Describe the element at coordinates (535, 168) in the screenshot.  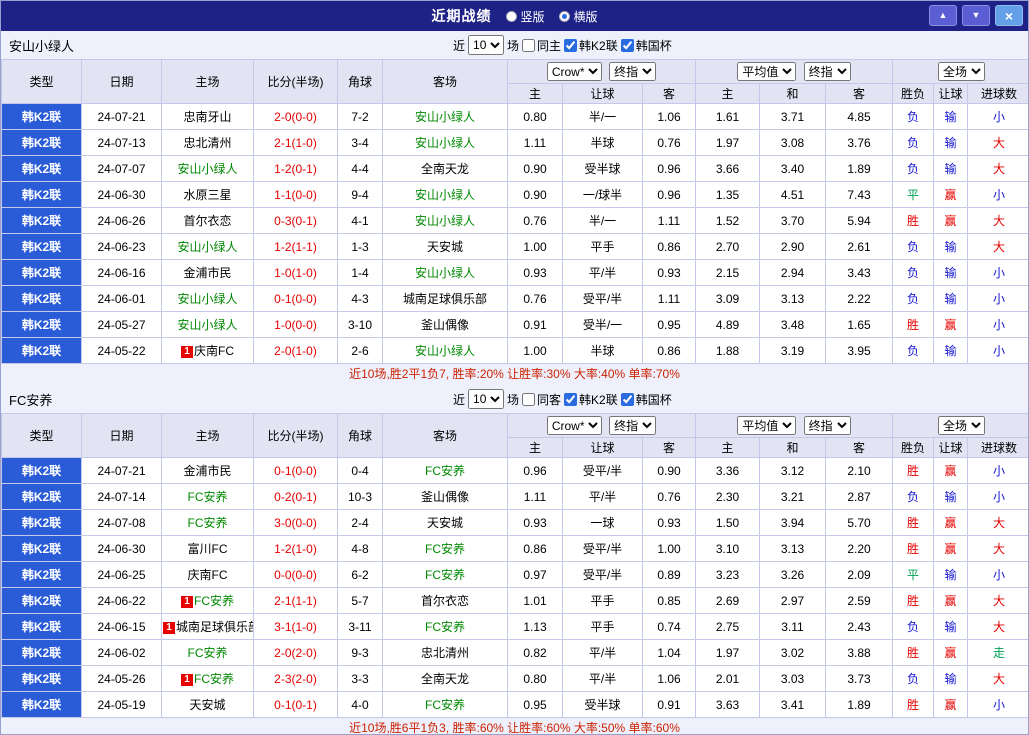
I see `odds-home-cell: 0.90` at that location.